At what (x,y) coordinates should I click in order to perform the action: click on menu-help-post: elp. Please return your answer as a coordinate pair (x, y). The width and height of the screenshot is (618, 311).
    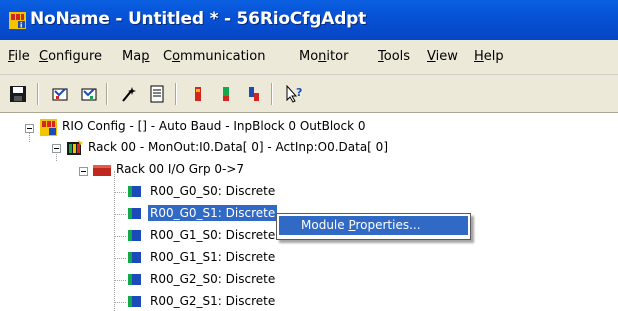
    Looking at the image, I should click on (493, 56).